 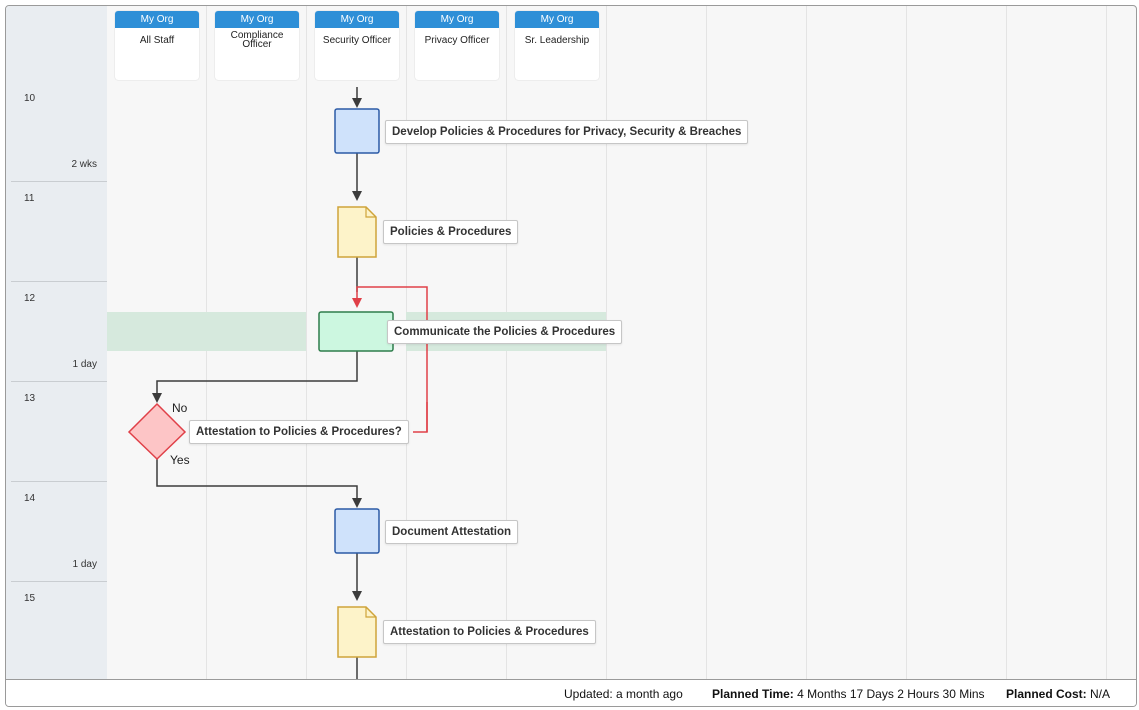 What do you see at coordinates (356, 331) in the screenshot?
I see `task-communicate-policies` at bounding box center [356, 331].